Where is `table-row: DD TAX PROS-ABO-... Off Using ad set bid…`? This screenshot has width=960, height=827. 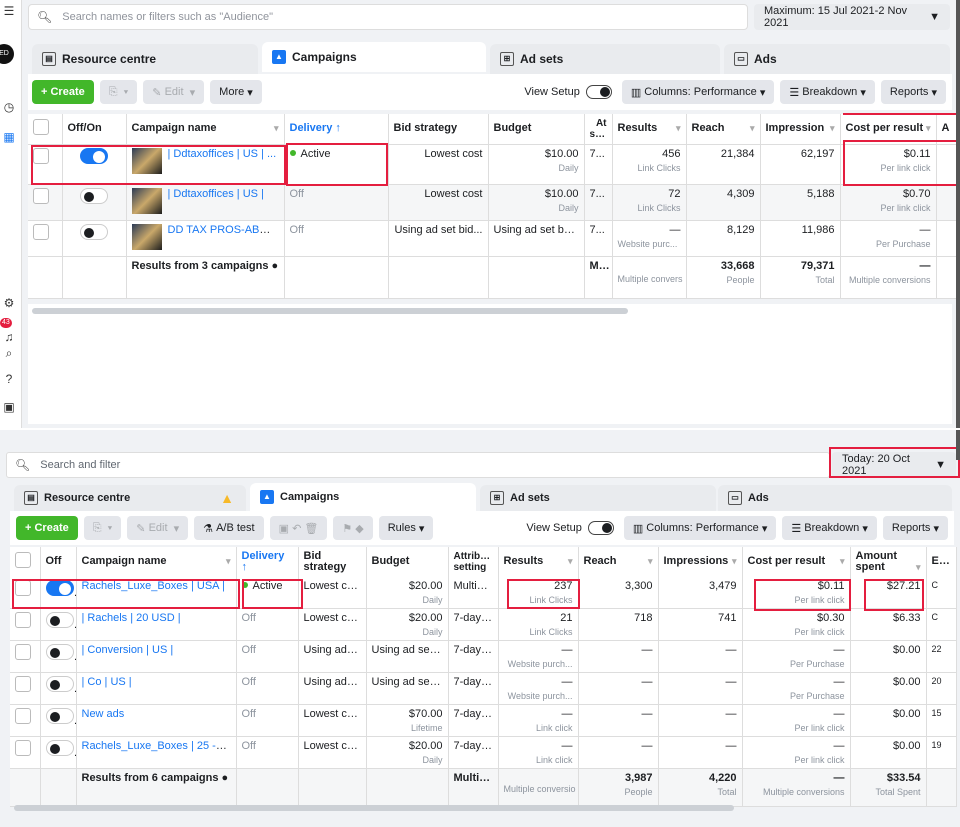
table-row: DD TAX PROS-ABO-... Off Using ad set bid… is located at coordinates (494, 238).